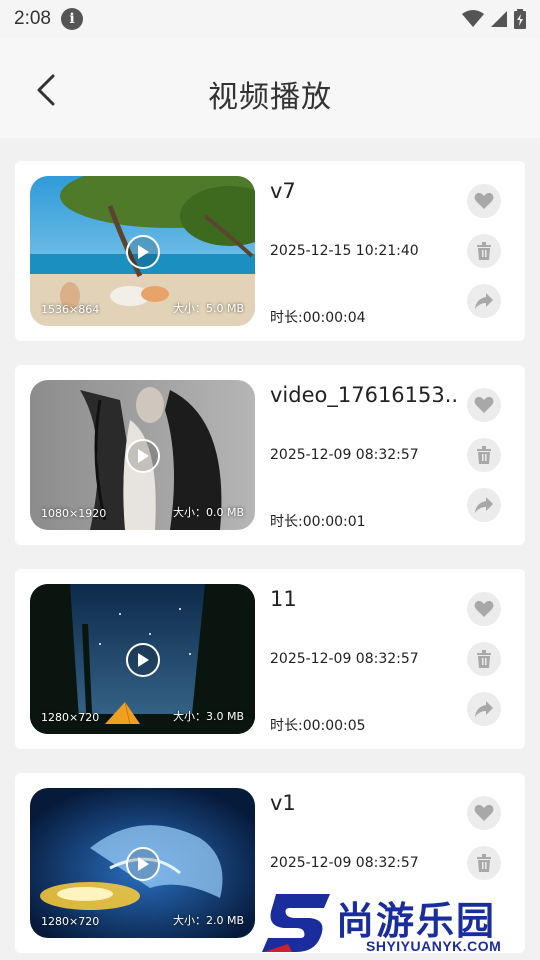 The width and height of the screenshot is (540, 960). I want to click on video-name: v1, so click(283, 803).